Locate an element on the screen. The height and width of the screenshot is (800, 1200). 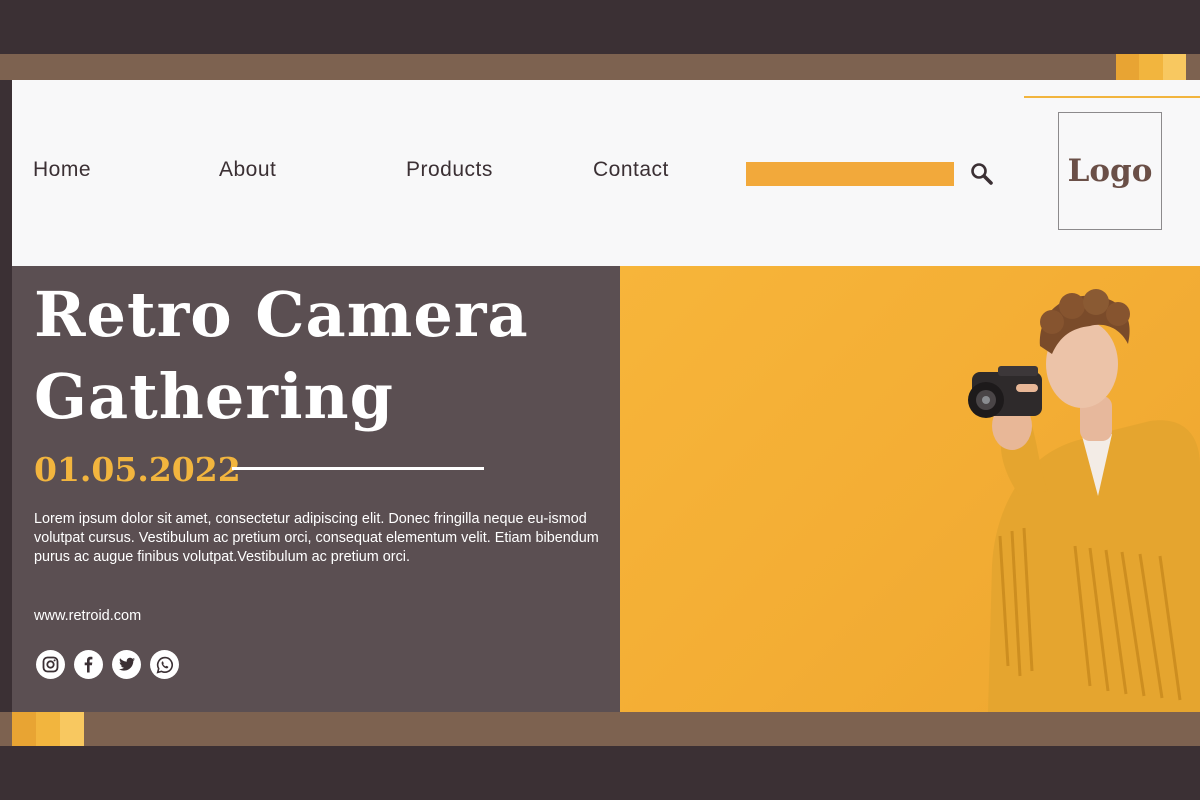
website-link: www.retroid.com is located at coordinates (87, 616).